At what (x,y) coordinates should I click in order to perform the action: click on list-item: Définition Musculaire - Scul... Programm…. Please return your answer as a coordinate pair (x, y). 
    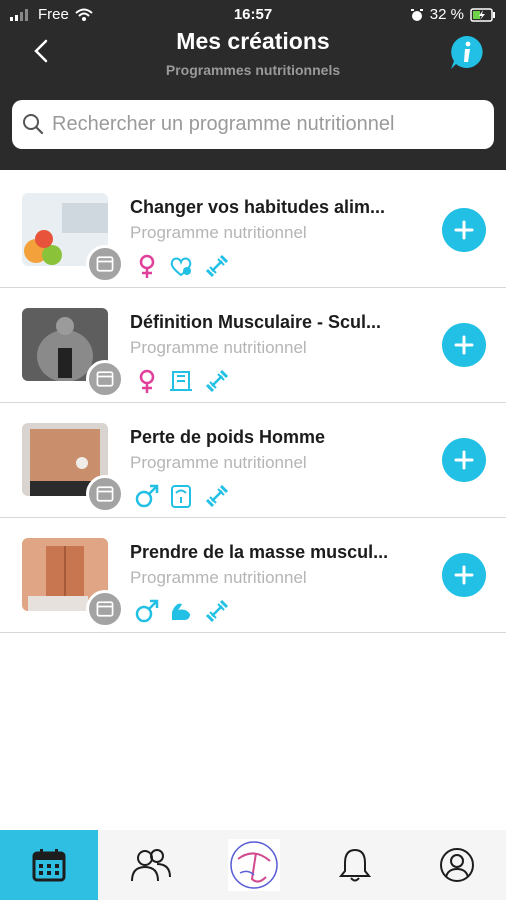
    Looking at the image, I should click on (253, 345).